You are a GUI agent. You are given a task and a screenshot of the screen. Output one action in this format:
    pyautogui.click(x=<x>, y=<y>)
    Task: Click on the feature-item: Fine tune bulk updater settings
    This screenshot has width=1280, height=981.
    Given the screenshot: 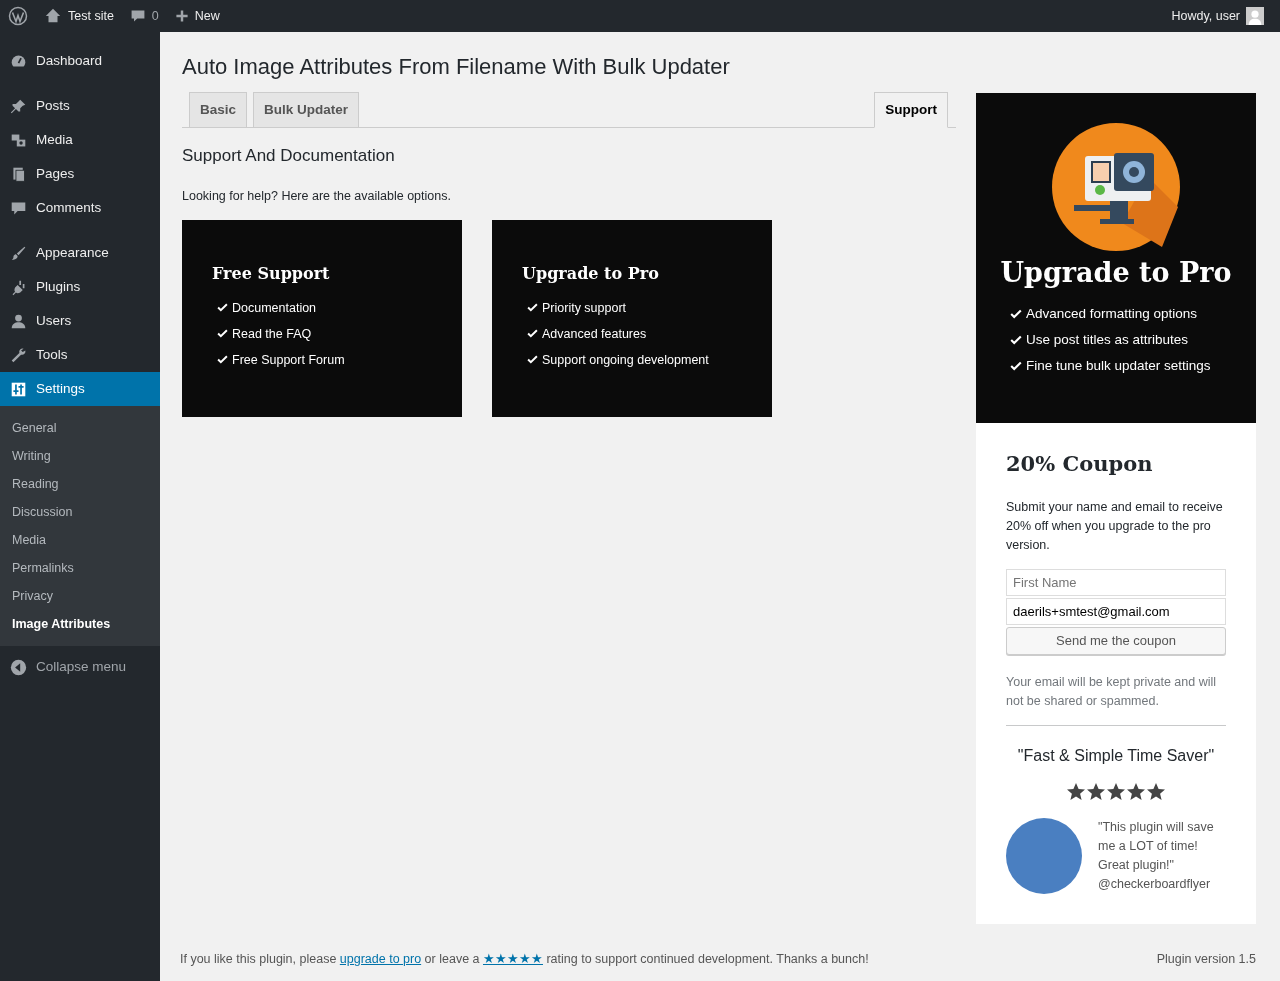 What is the action you would take?
    pyautogui.click(x=1118, y=366)
    